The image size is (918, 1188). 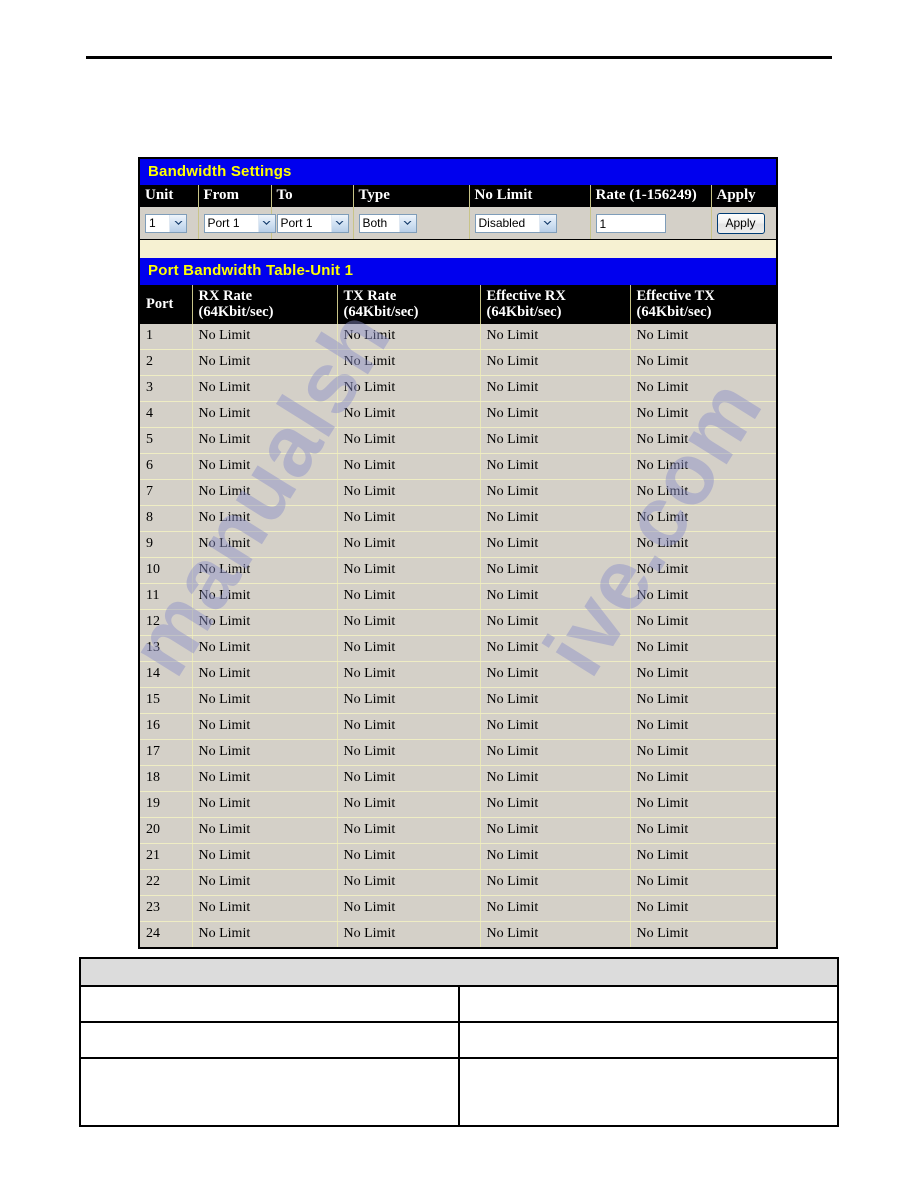 What do you see at coordinates (166, 882) in the screenshot?
I see `cell-port: 22` at bounding box center [166, 882].